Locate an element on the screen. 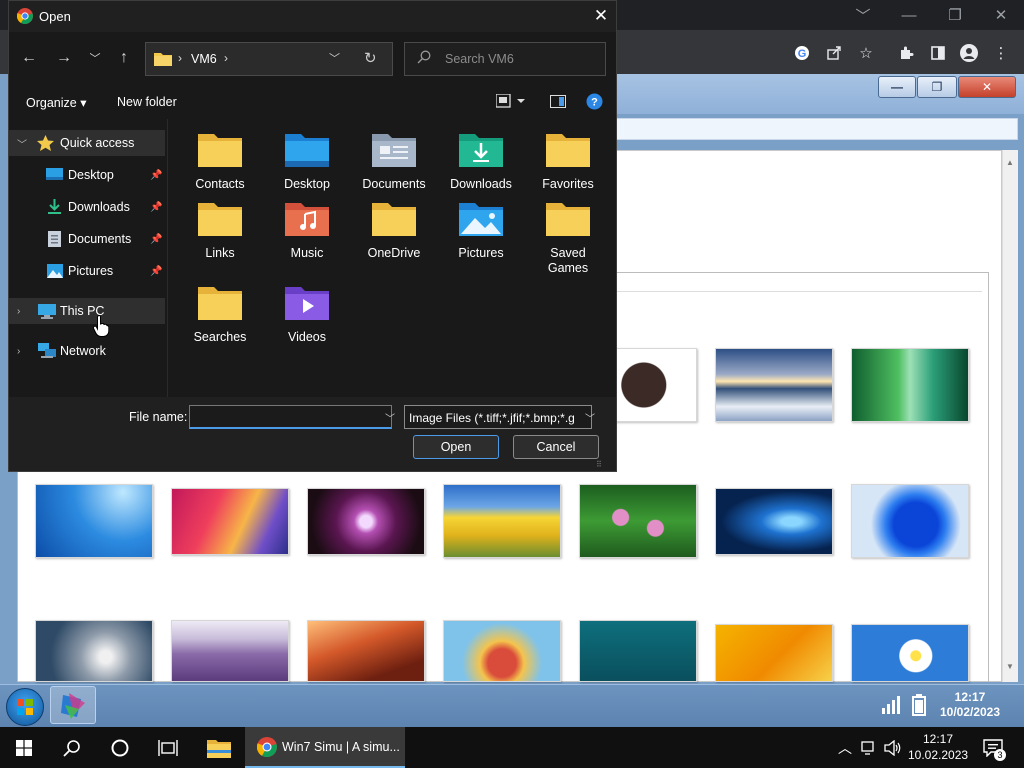 The width and height of the screenshot is (1024, 768). organize-button: Organize ▾ is located at coordinates (56, 102).